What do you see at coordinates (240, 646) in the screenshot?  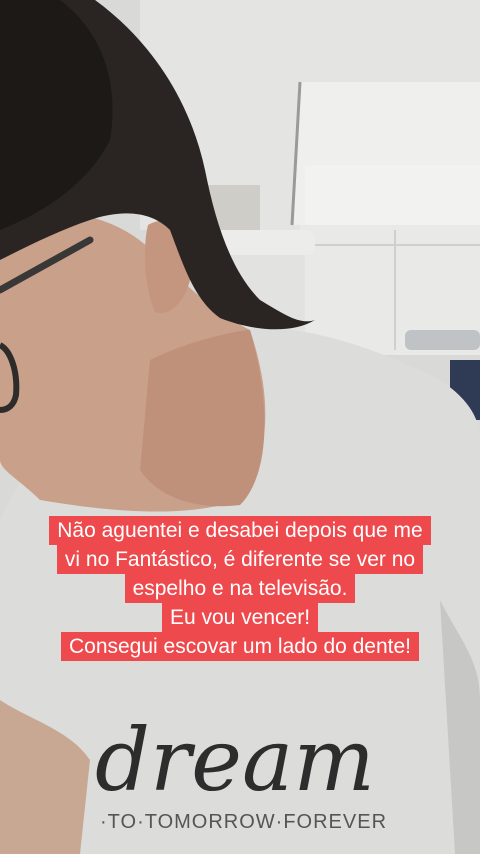 I see `caption-line: Consegui escovar um lado do dente!` at bounding box center [240, 646].